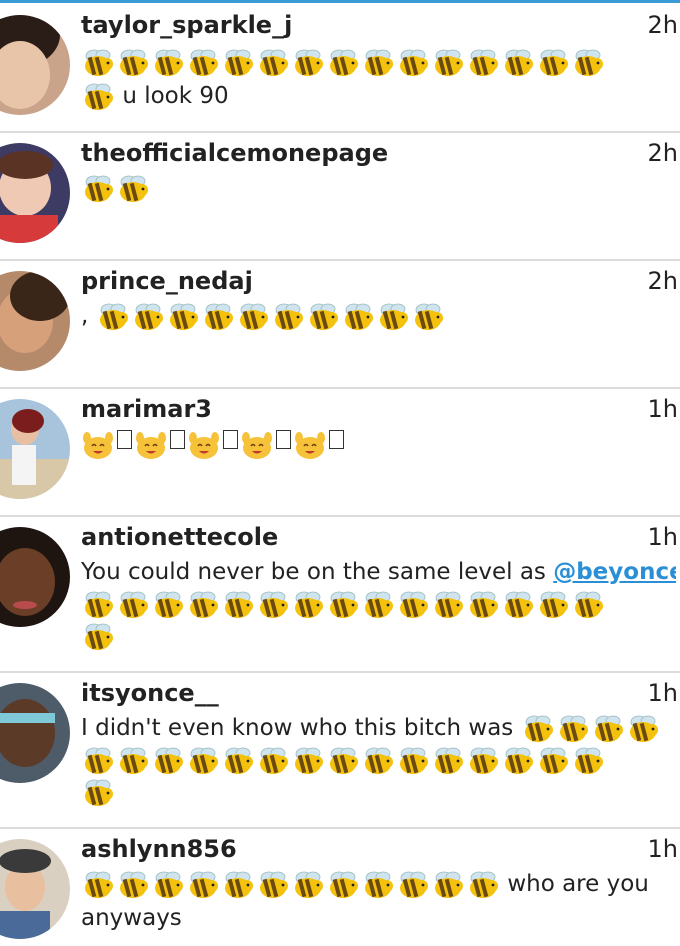 Image resolution: width=680 pixels, height=946 pixels. I want to click on comment-username: itsyonce__, so click(150, 693).